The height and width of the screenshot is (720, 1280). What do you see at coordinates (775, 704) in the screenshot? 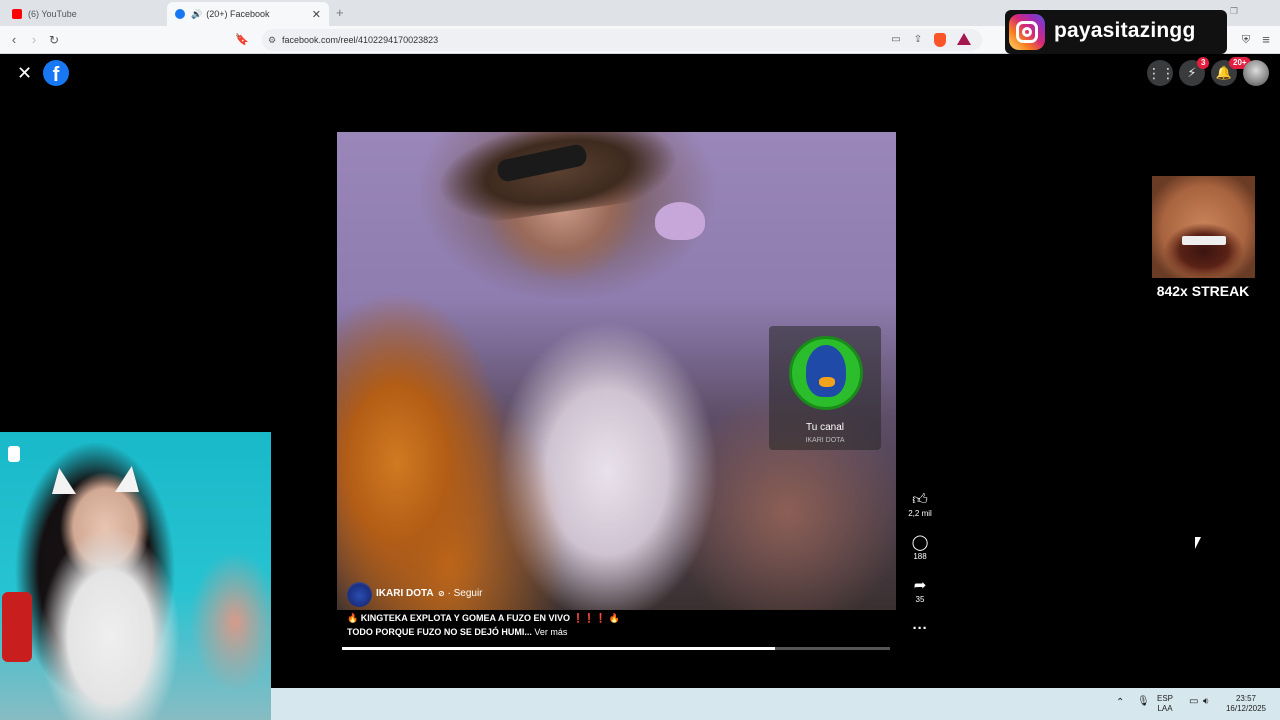
I see `windows-taskbar: ⌃ 🎙︎ ESP LAA ▭ 🔉︎ 23:57 16/12/2025` at bounding box center [775, 704].